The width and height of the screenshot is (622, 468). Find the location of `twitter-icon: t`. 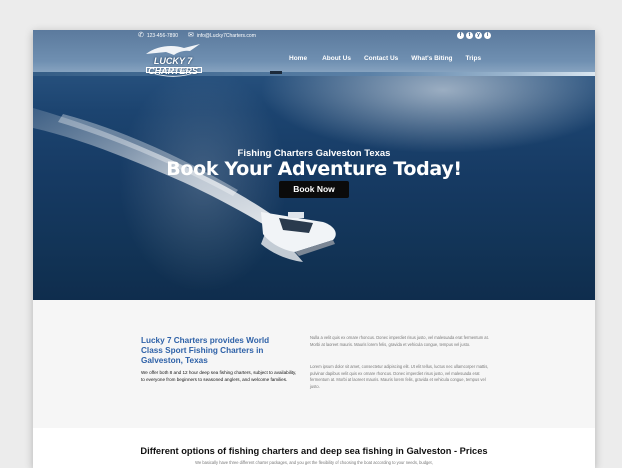

twitter-icon: t is located at coordinates (469, 35).